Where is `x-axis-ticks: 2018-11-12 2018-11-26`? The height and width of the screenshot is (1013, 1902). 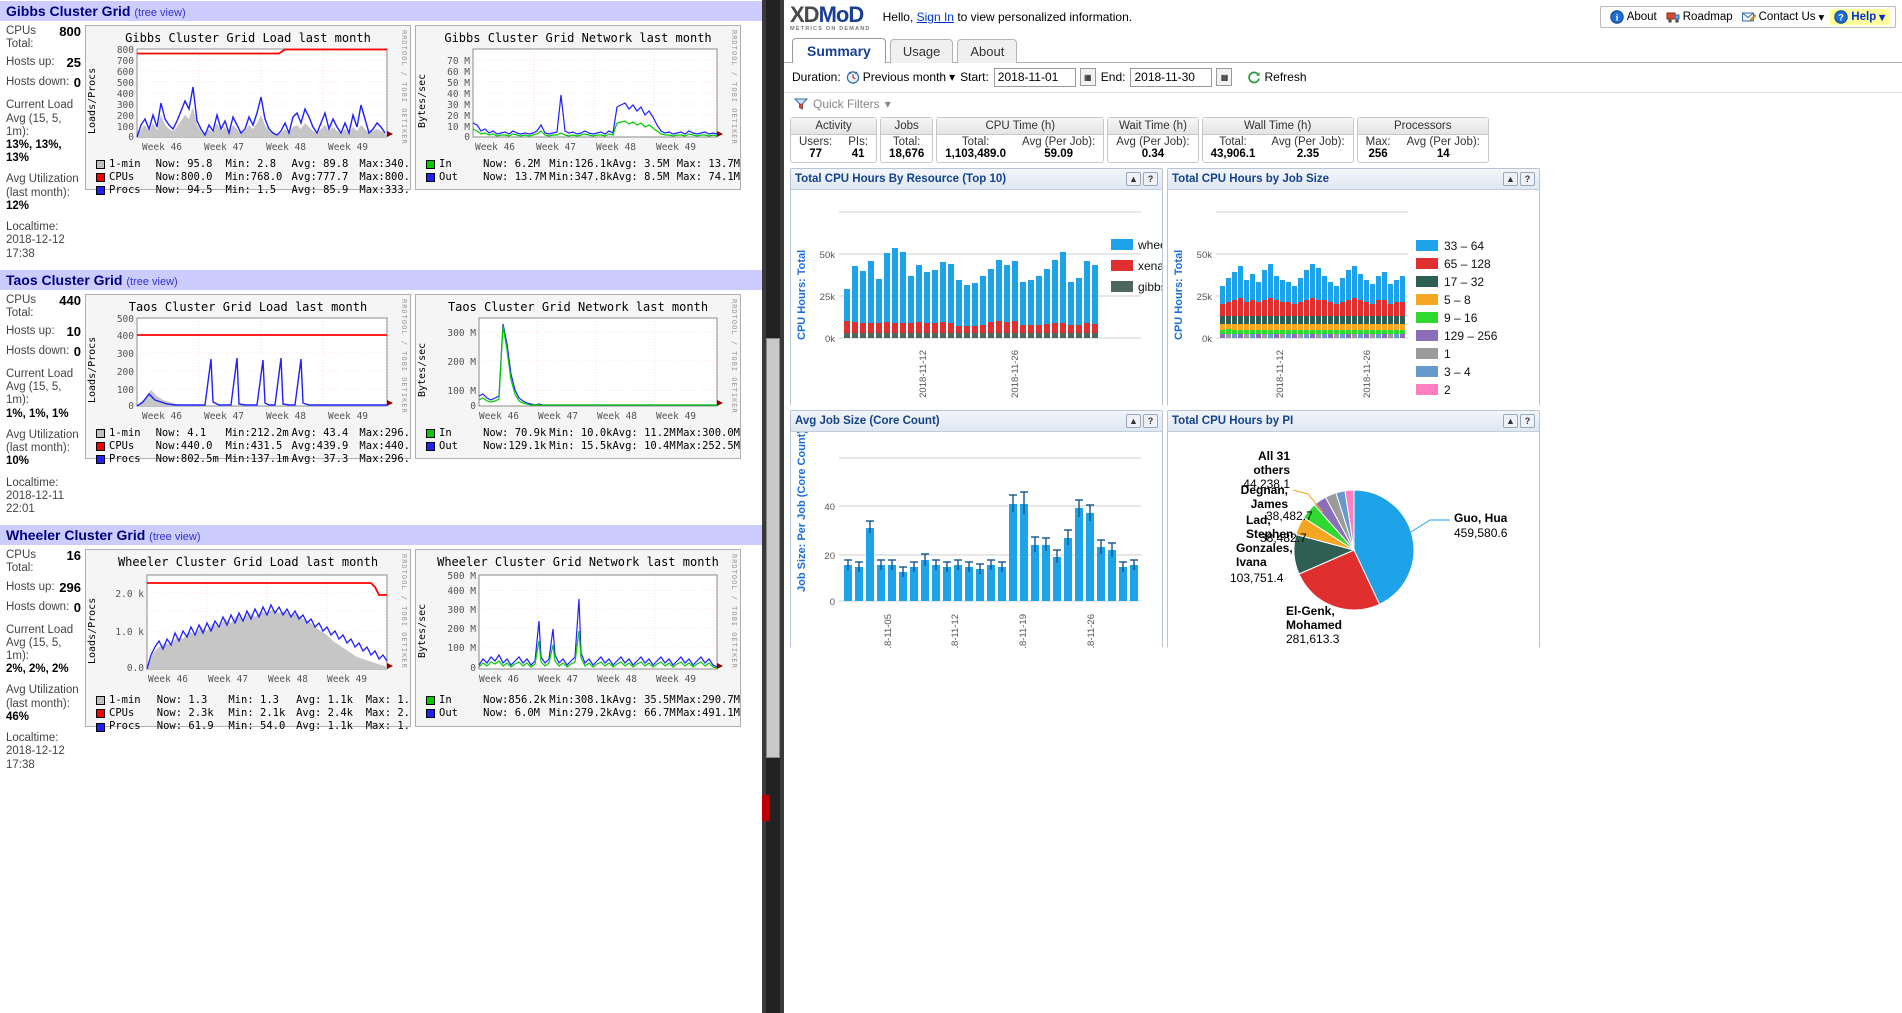 x-axis-ticks: 2018-11-12 2018-11-26 is located at coordinates (1324, 374).